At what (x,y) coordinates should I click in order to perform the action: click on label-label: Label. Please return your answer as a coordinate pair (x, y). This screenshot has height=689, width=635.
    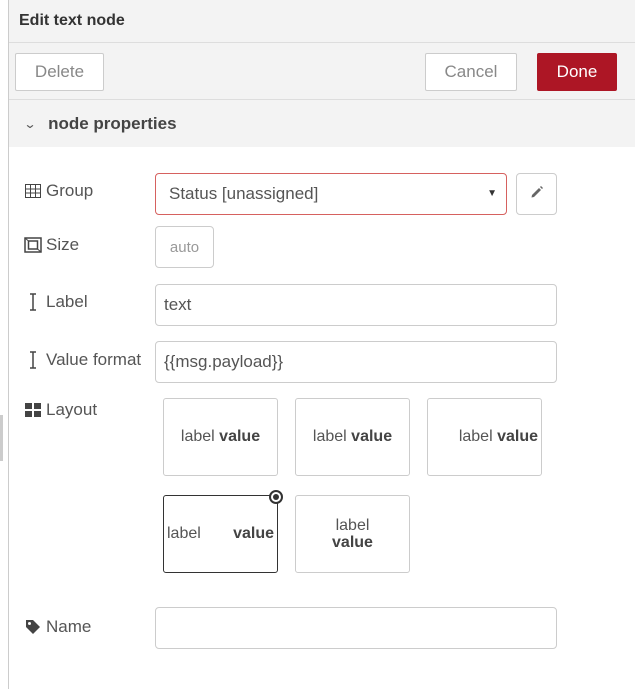
    Looking at the image, I should click on (56, 302).